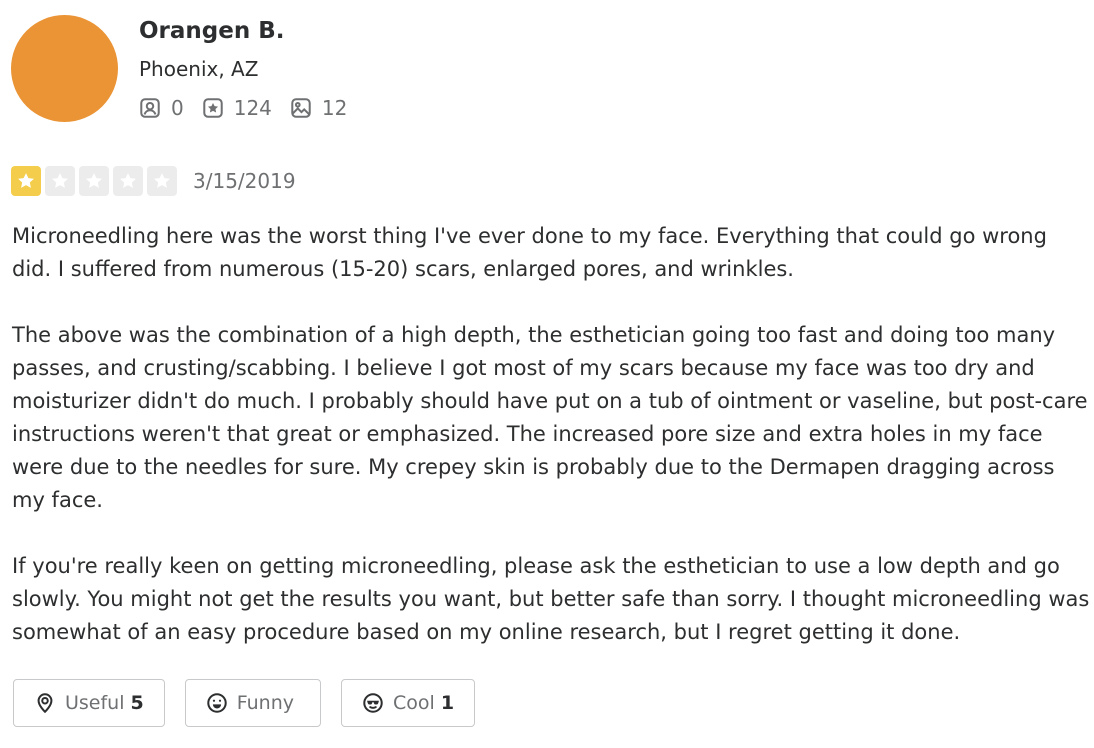  What do you see at coordinates (161, 108) in the screenshot?
I see `friends-stat: 0` at bounding box center [161, 108].